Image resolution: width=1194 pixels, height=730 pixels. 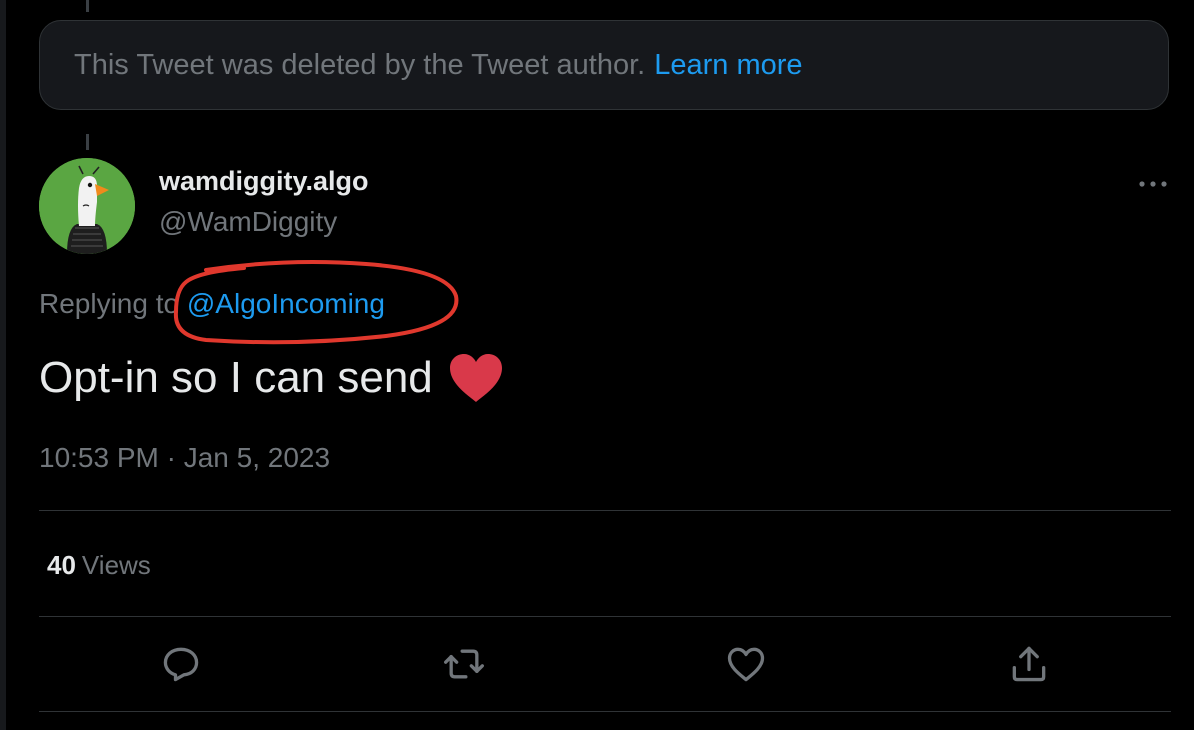 I want to click on goose-avatar-image, so click(x=87, y=206).